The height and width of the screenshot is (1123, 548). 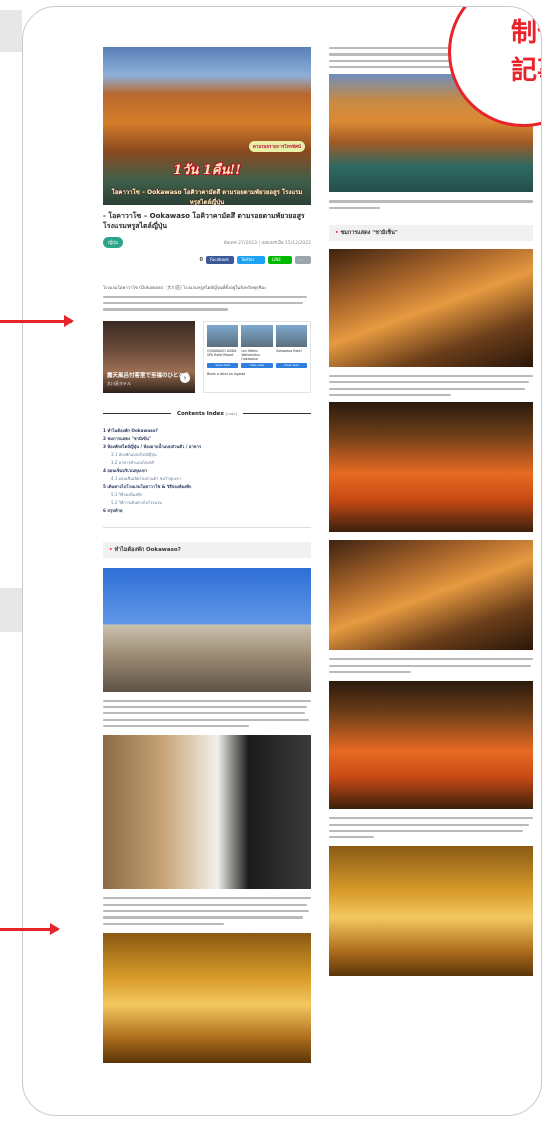 I want to click on stage-paragraph, so click(x=431, y=666).